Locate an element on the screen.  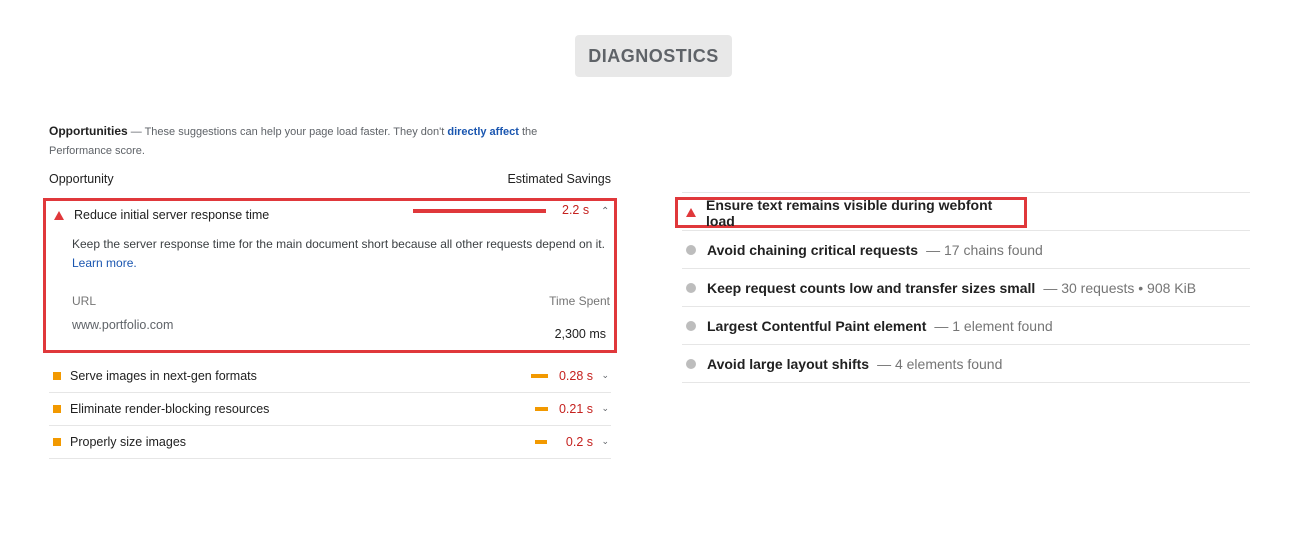
expanded-opportunity-header: Reduce initial server response time is located at coordinates (332, 215).